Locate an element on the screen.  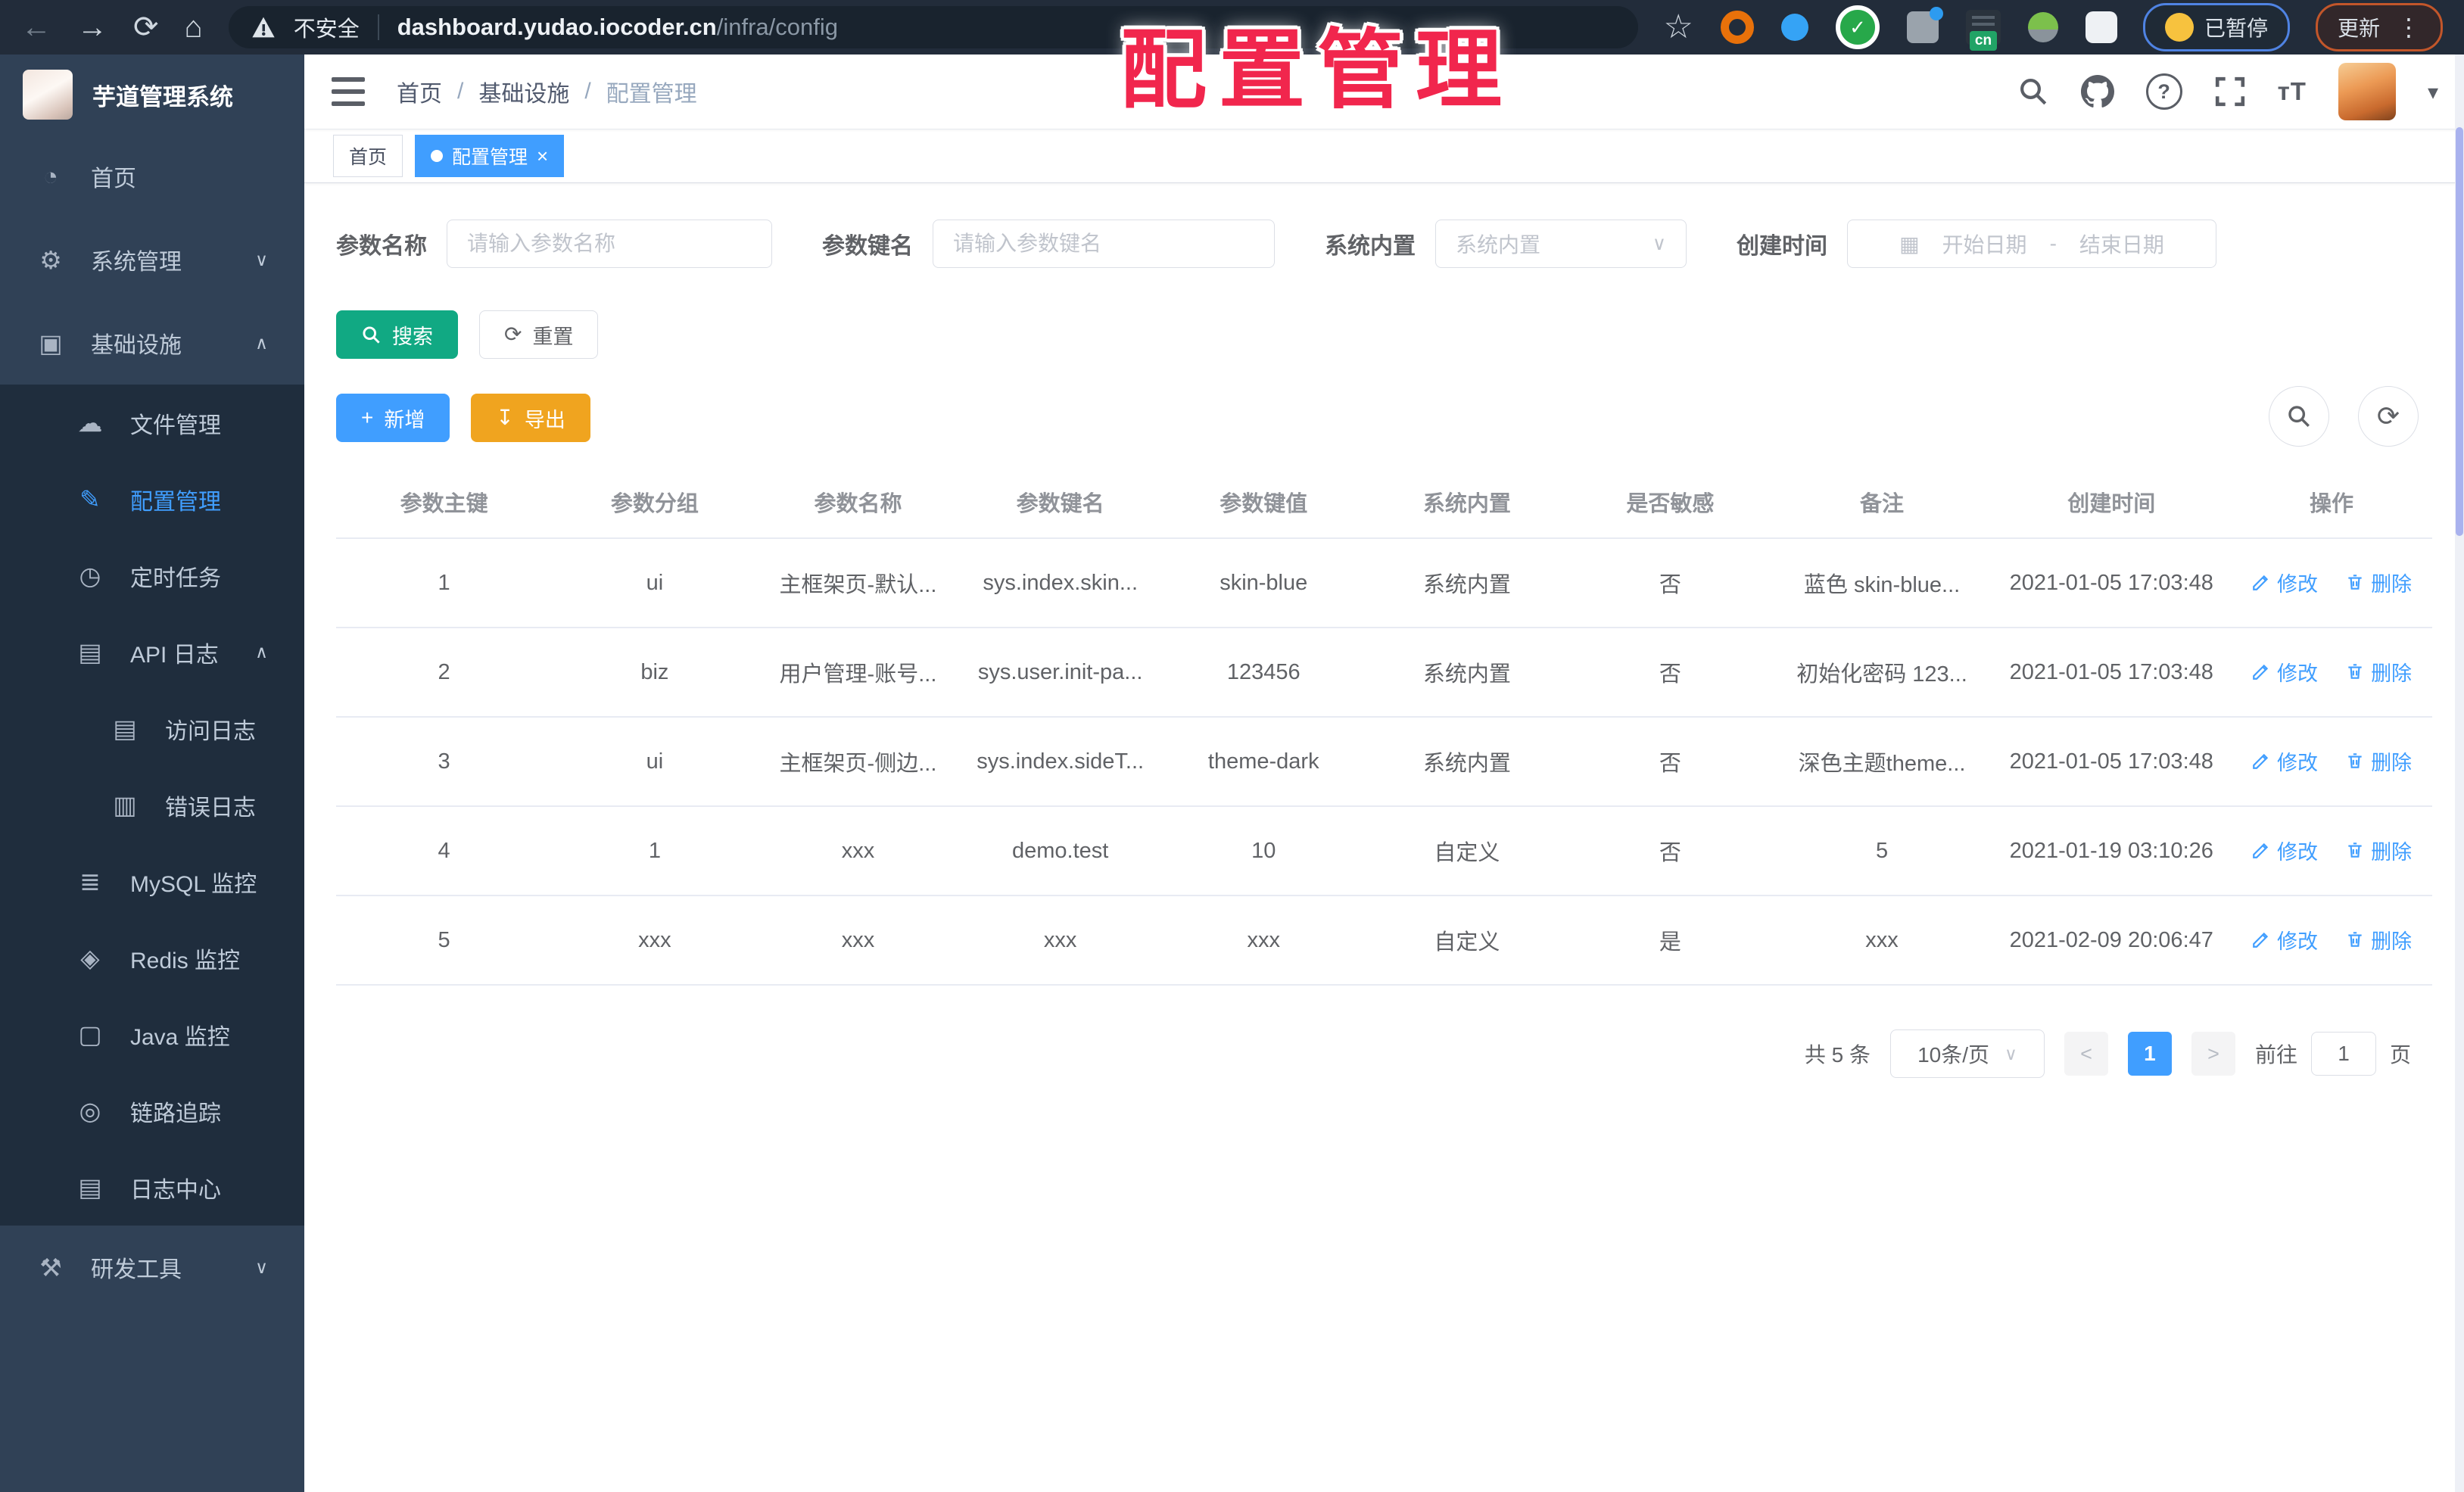
menu-icon: ▤ is located at coordinates (125, 729).